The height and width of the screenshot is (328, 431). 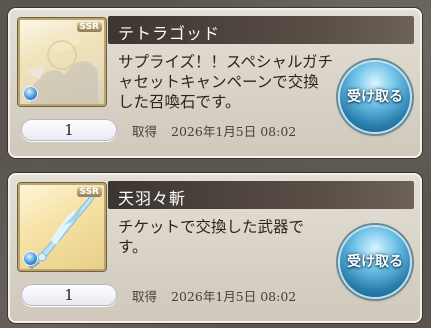 What do you see at coordinates (152, 198) in the screenshot?
I see `item-name: 天羽々斬` at bounding box center [152, 198].